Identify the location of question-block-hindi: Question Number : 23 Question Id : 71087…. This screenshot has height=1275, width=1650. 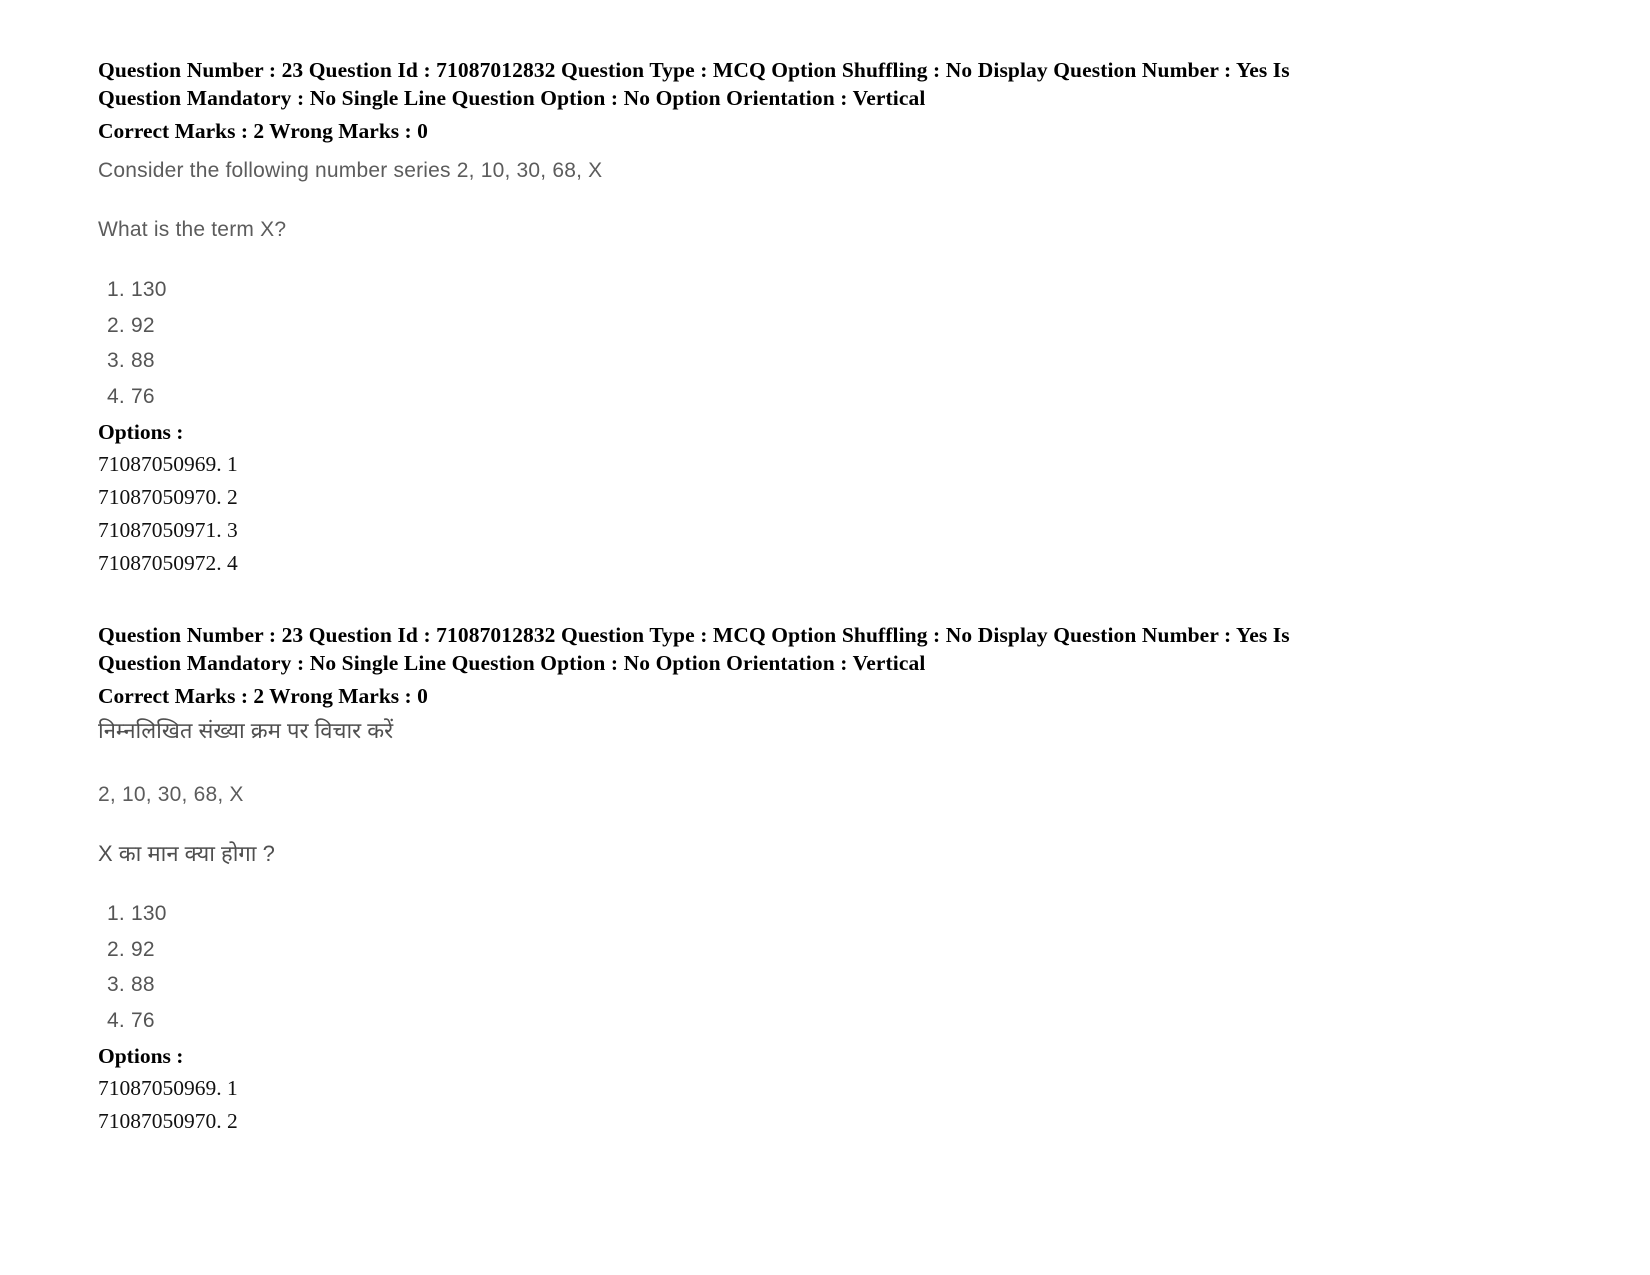
(798, 666).